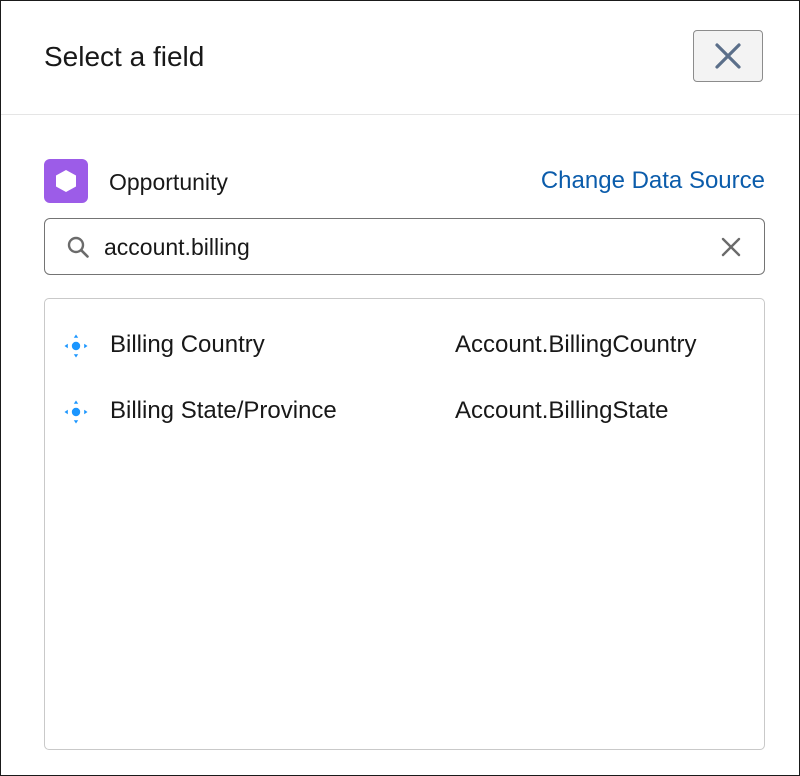 The width and height of the screenshot is (800, 776). I want to click on search-box, so click(404, 246).